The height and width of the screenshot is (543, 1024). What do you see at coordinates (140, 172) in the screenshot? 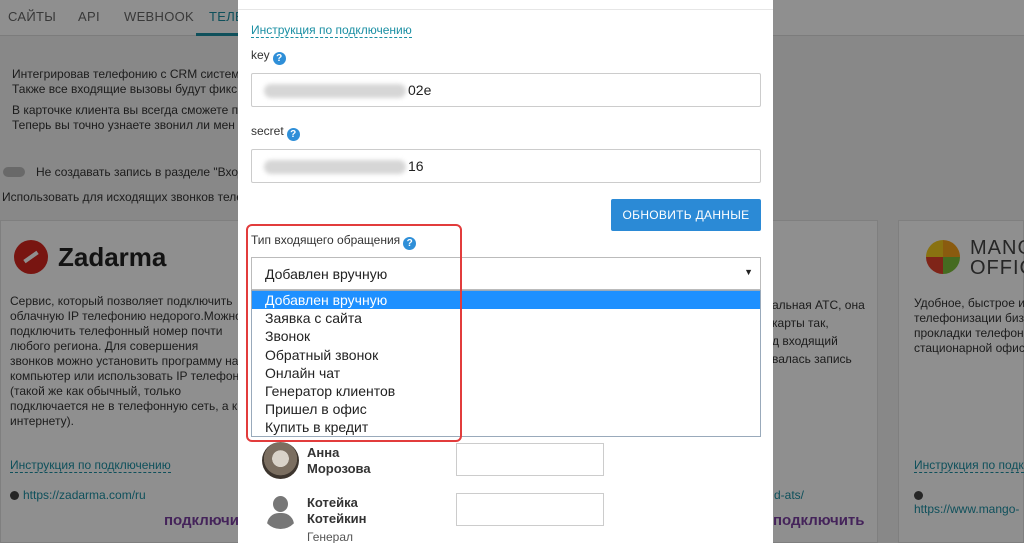
I see `no-record-toggle-label: Не создавать запись в разделе "Вход` at bounding box center [140, 172].